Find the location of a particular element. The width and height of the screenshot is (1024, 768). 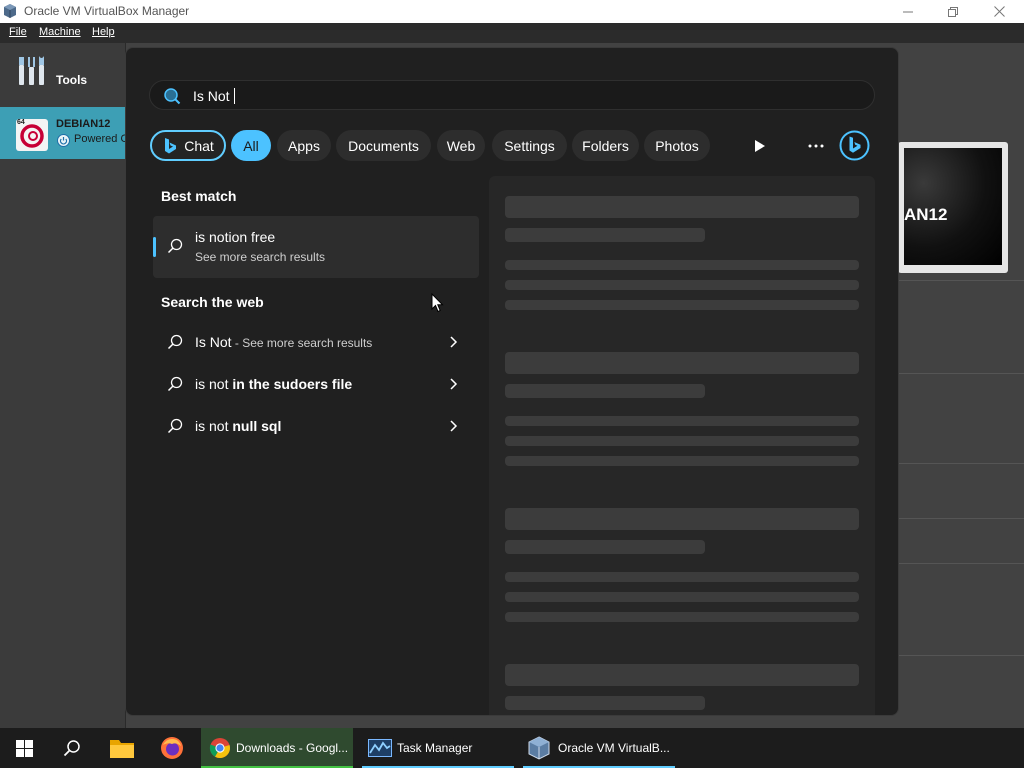

menu-machine: Machine is located at coordinates (60, 32).